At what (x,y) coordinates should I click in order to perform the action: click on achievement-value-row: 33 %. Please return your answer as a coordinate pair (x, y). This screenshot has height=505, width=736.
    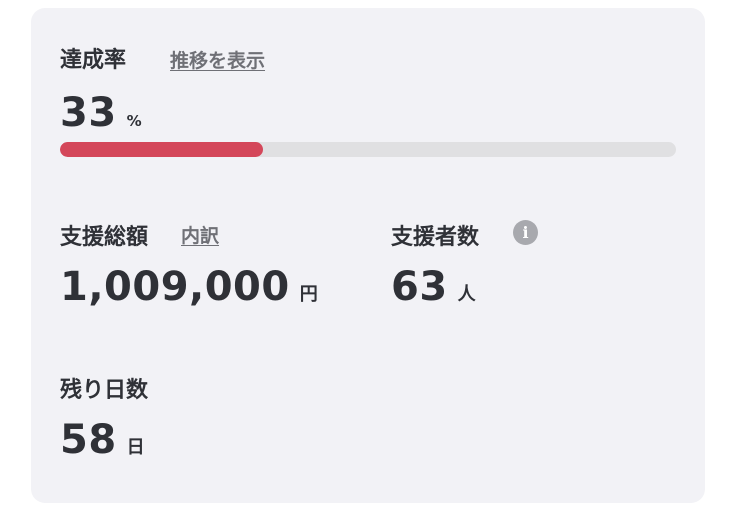
    Looking at the image, I should click on (101, 113).